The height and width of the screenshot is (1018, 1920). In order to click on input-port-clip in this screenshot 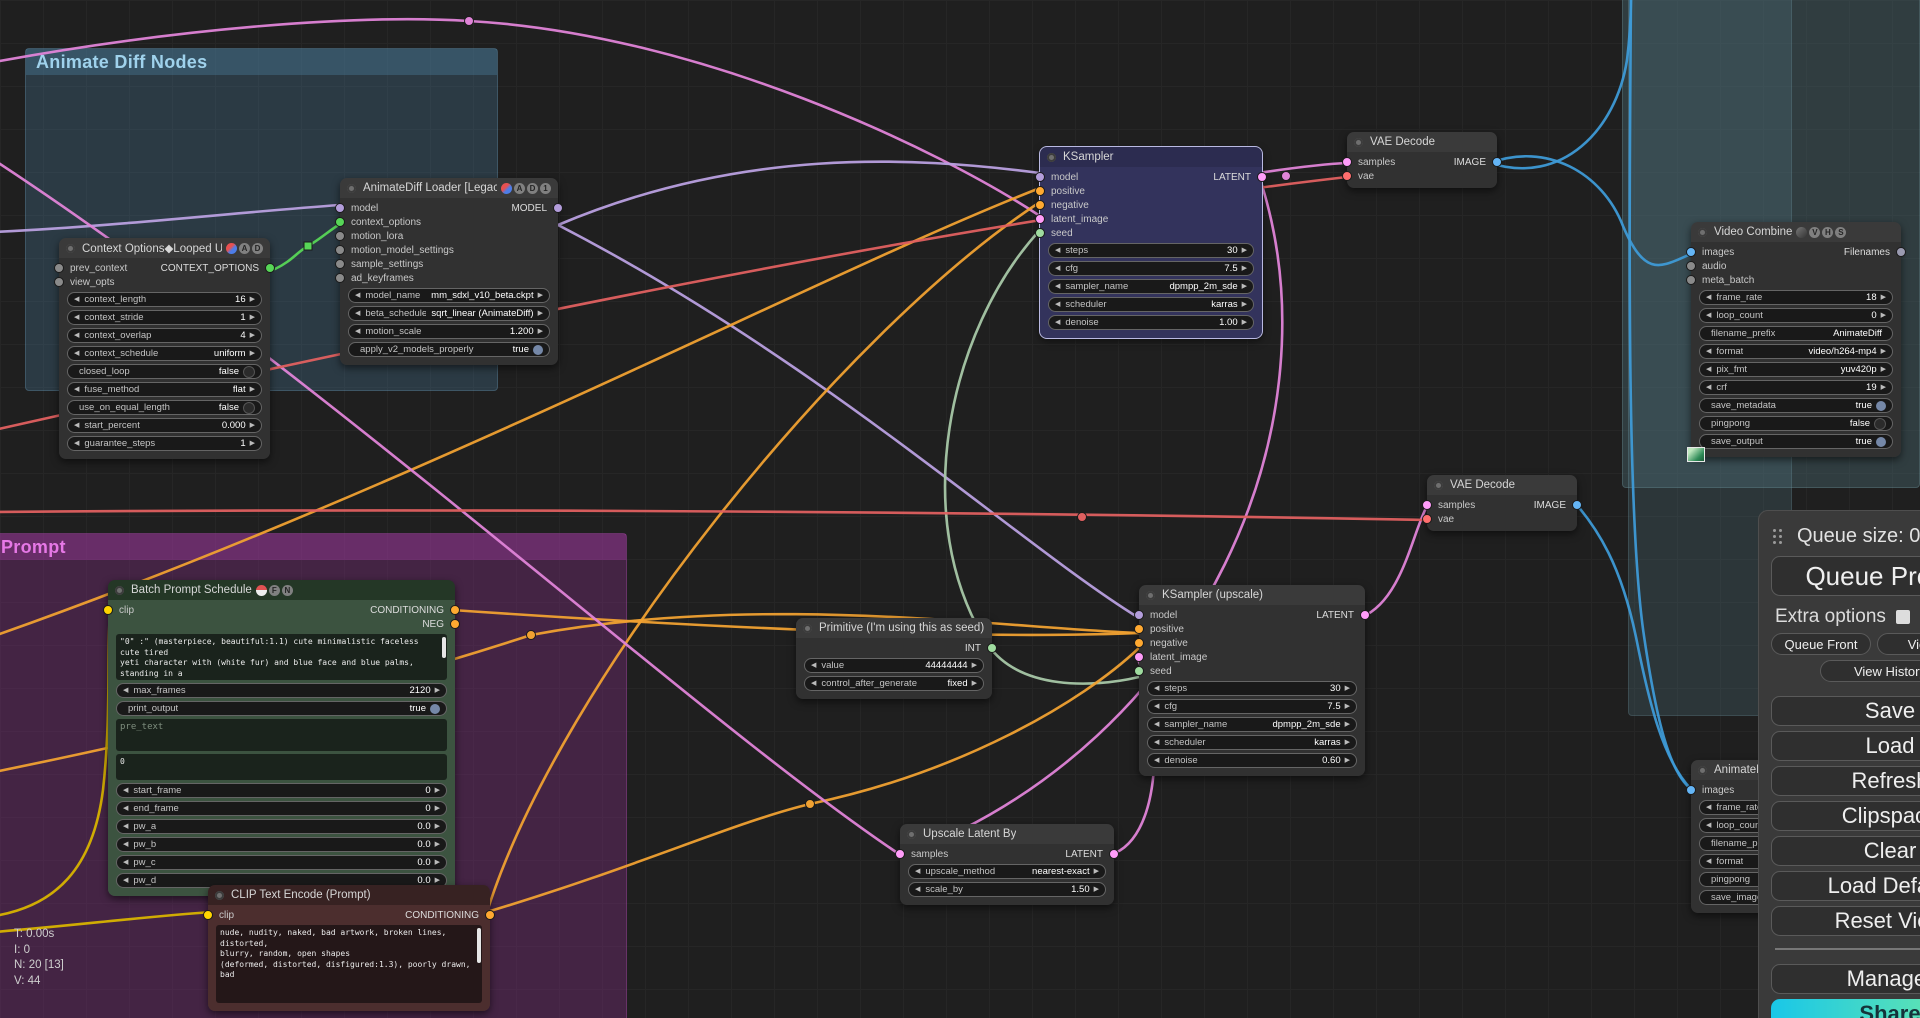, I will do `click(108, 610)`.